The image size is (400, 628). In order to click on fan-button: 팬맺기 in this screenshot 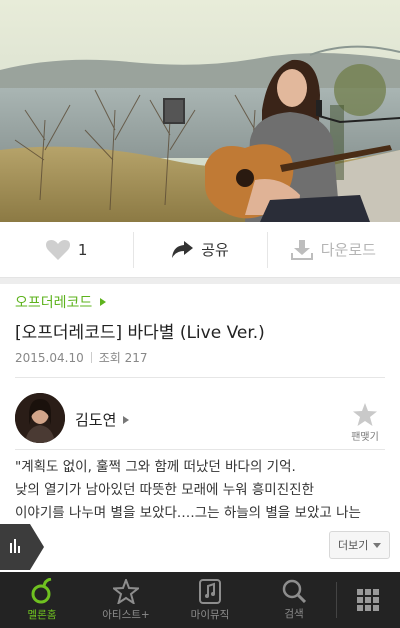, I will do `click(365, 423)`.